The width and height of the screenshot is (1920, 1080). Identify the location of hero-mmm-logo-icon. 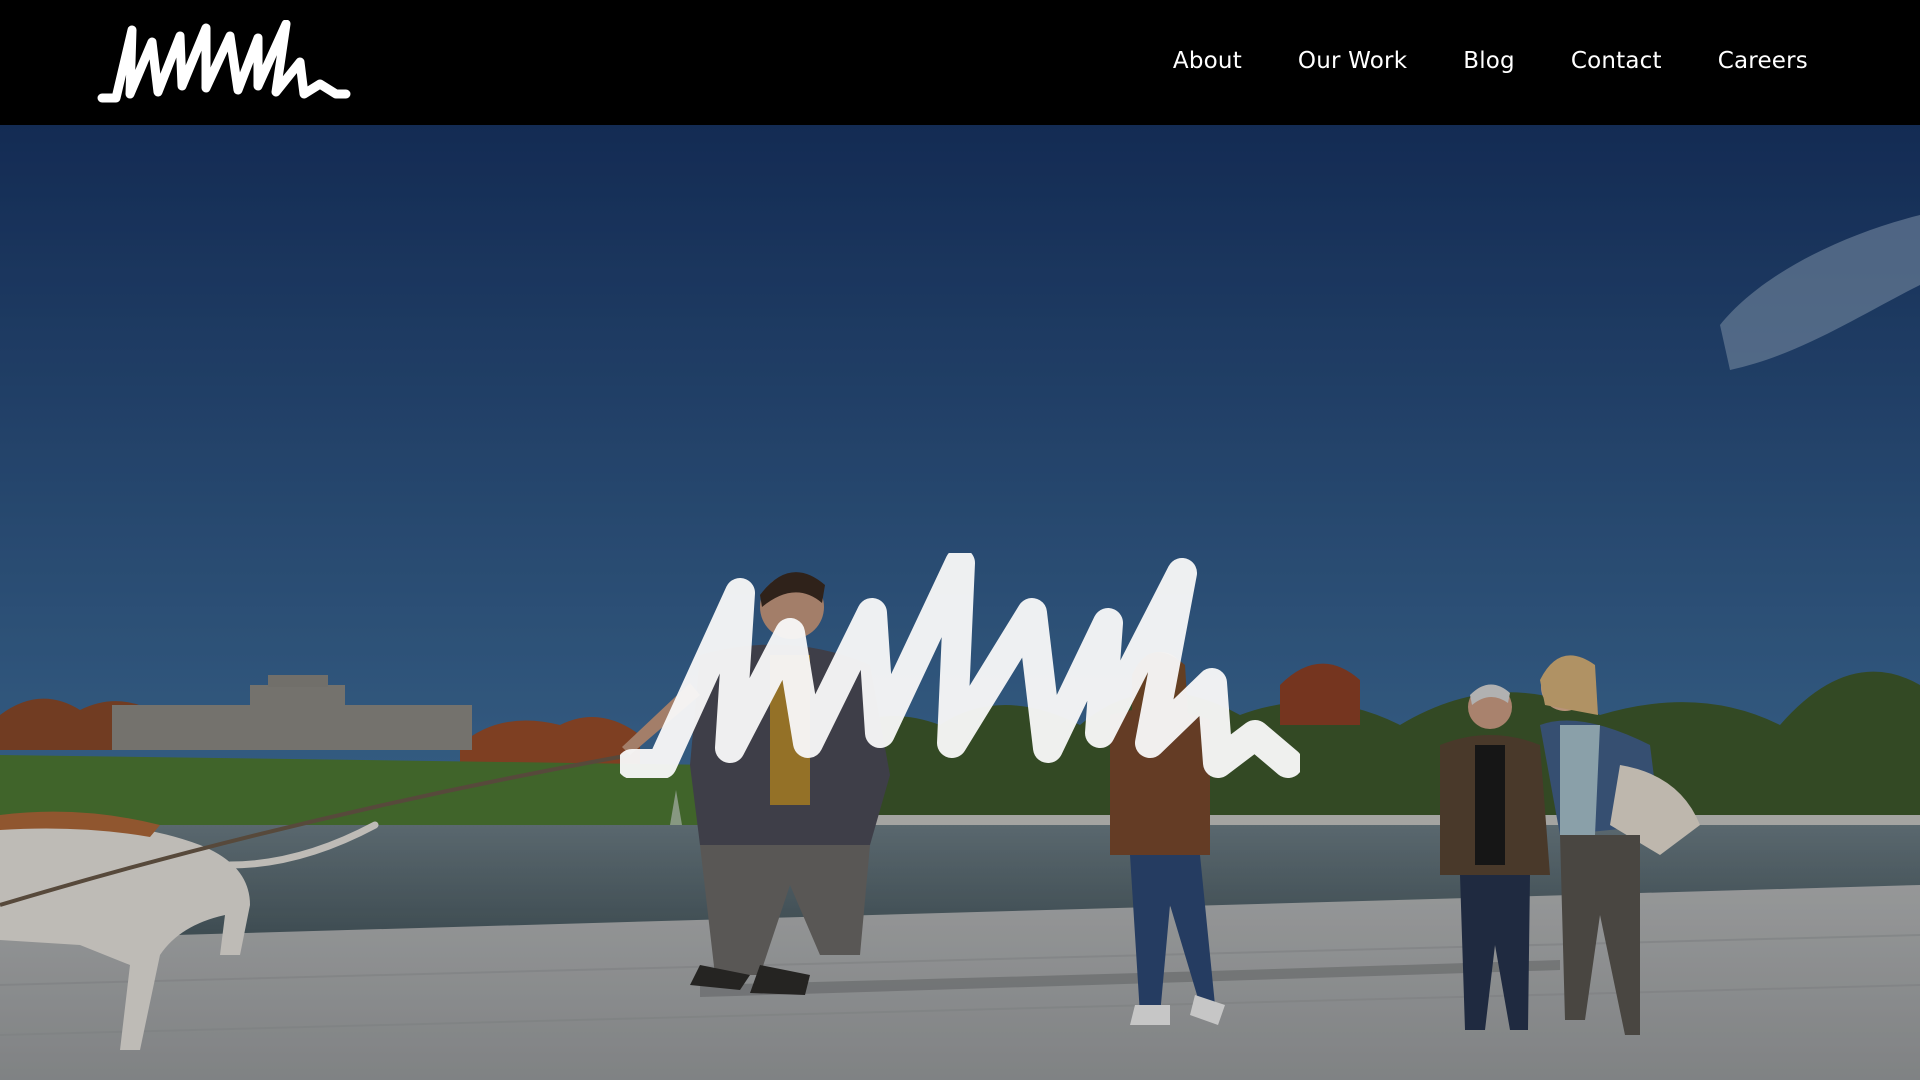
(960, 665).